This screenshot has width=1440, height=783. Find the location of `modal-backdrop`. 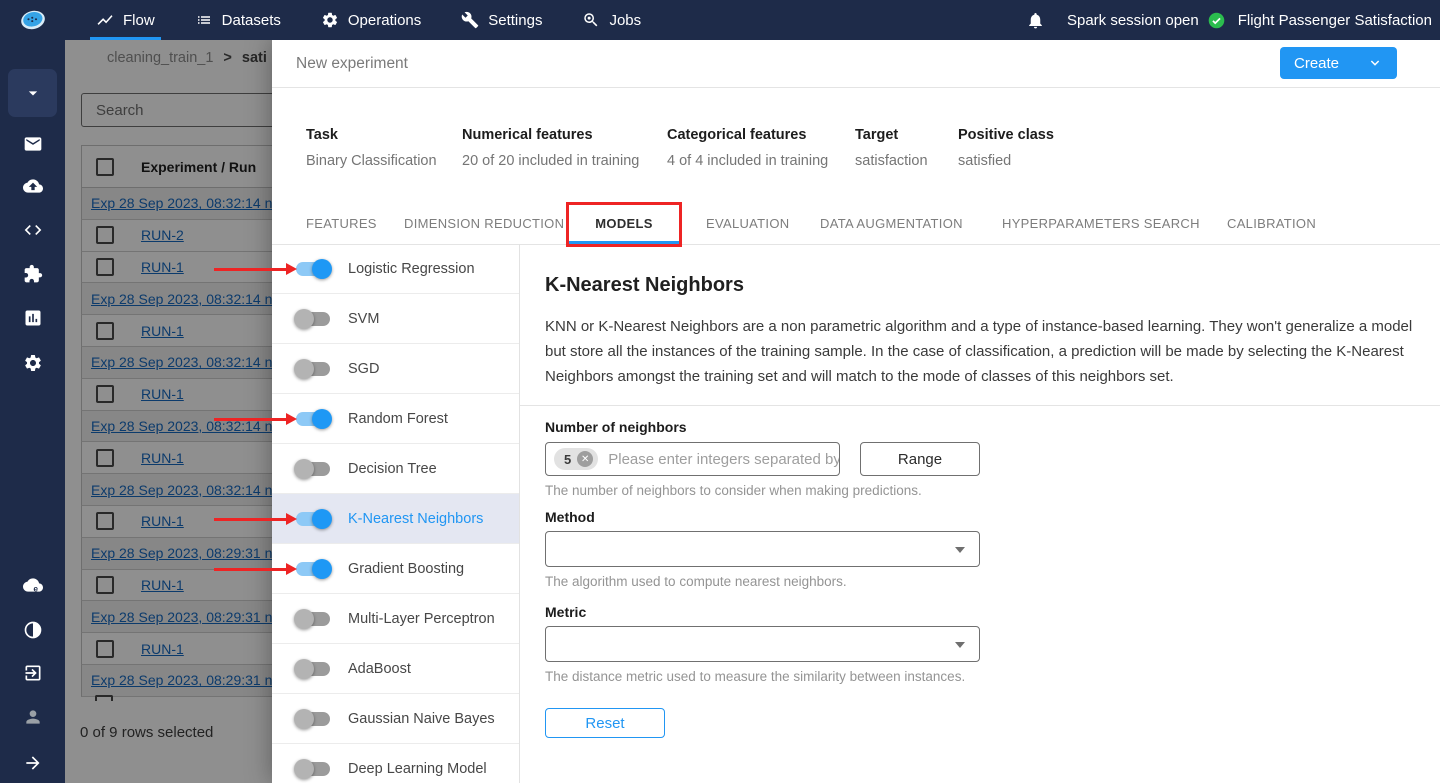

modal-backdrop is located at coordinates (168, 411).